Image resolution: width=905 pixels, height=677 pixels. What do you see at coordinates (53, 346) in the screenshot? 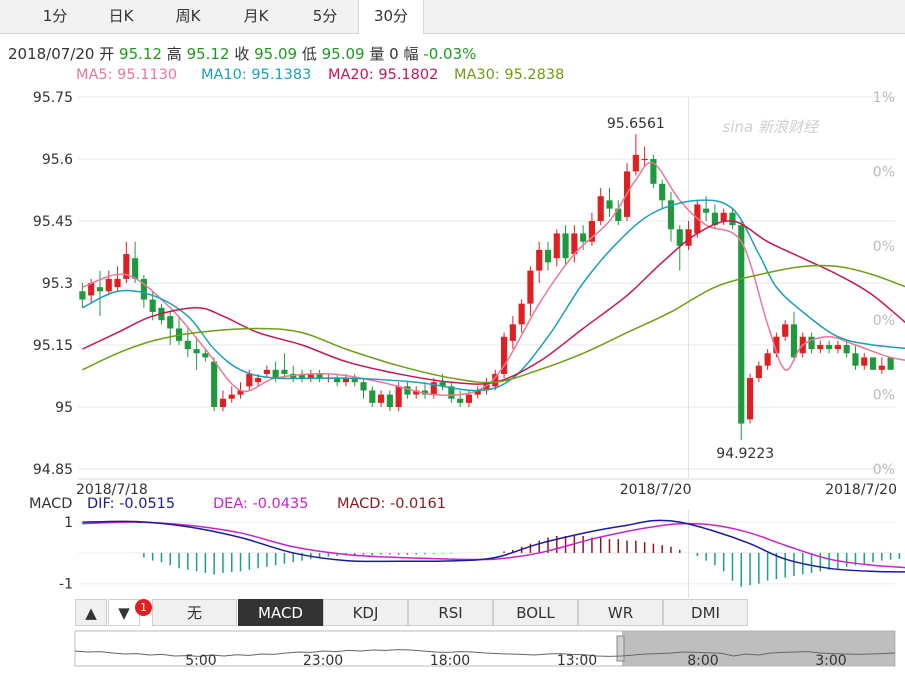
I see `y-tick-label: 95.15` at bounding box center [53, 346].